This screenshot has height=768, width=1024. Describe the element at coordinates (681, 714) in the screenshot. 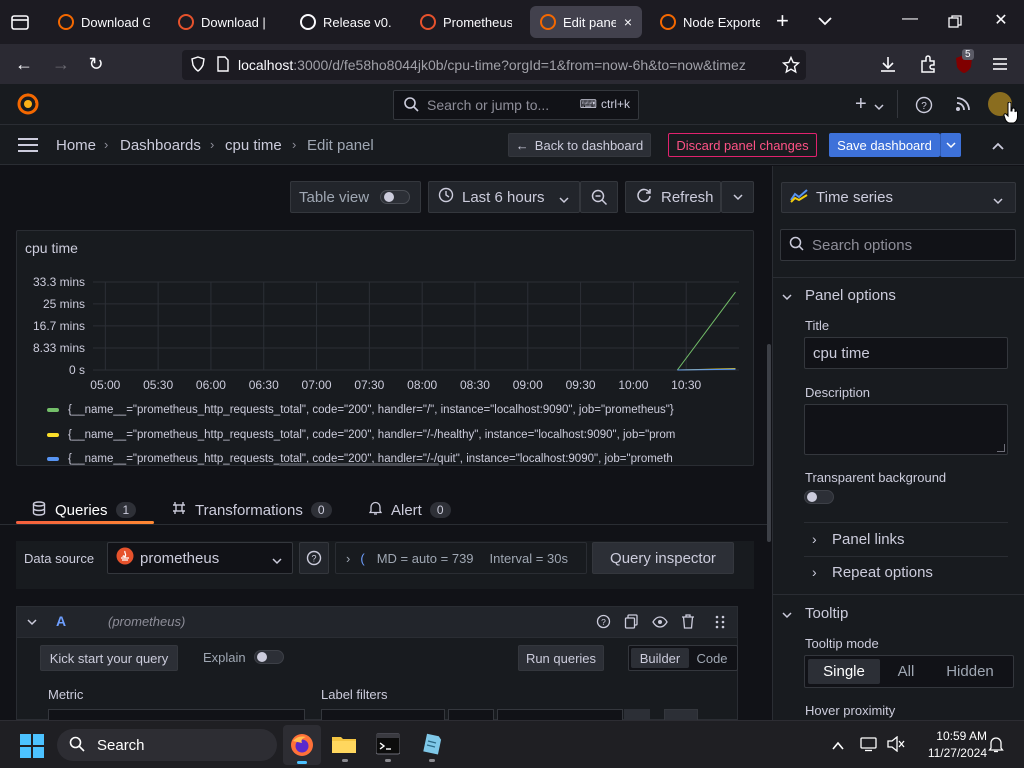

I see `add-filter-button` at that location.